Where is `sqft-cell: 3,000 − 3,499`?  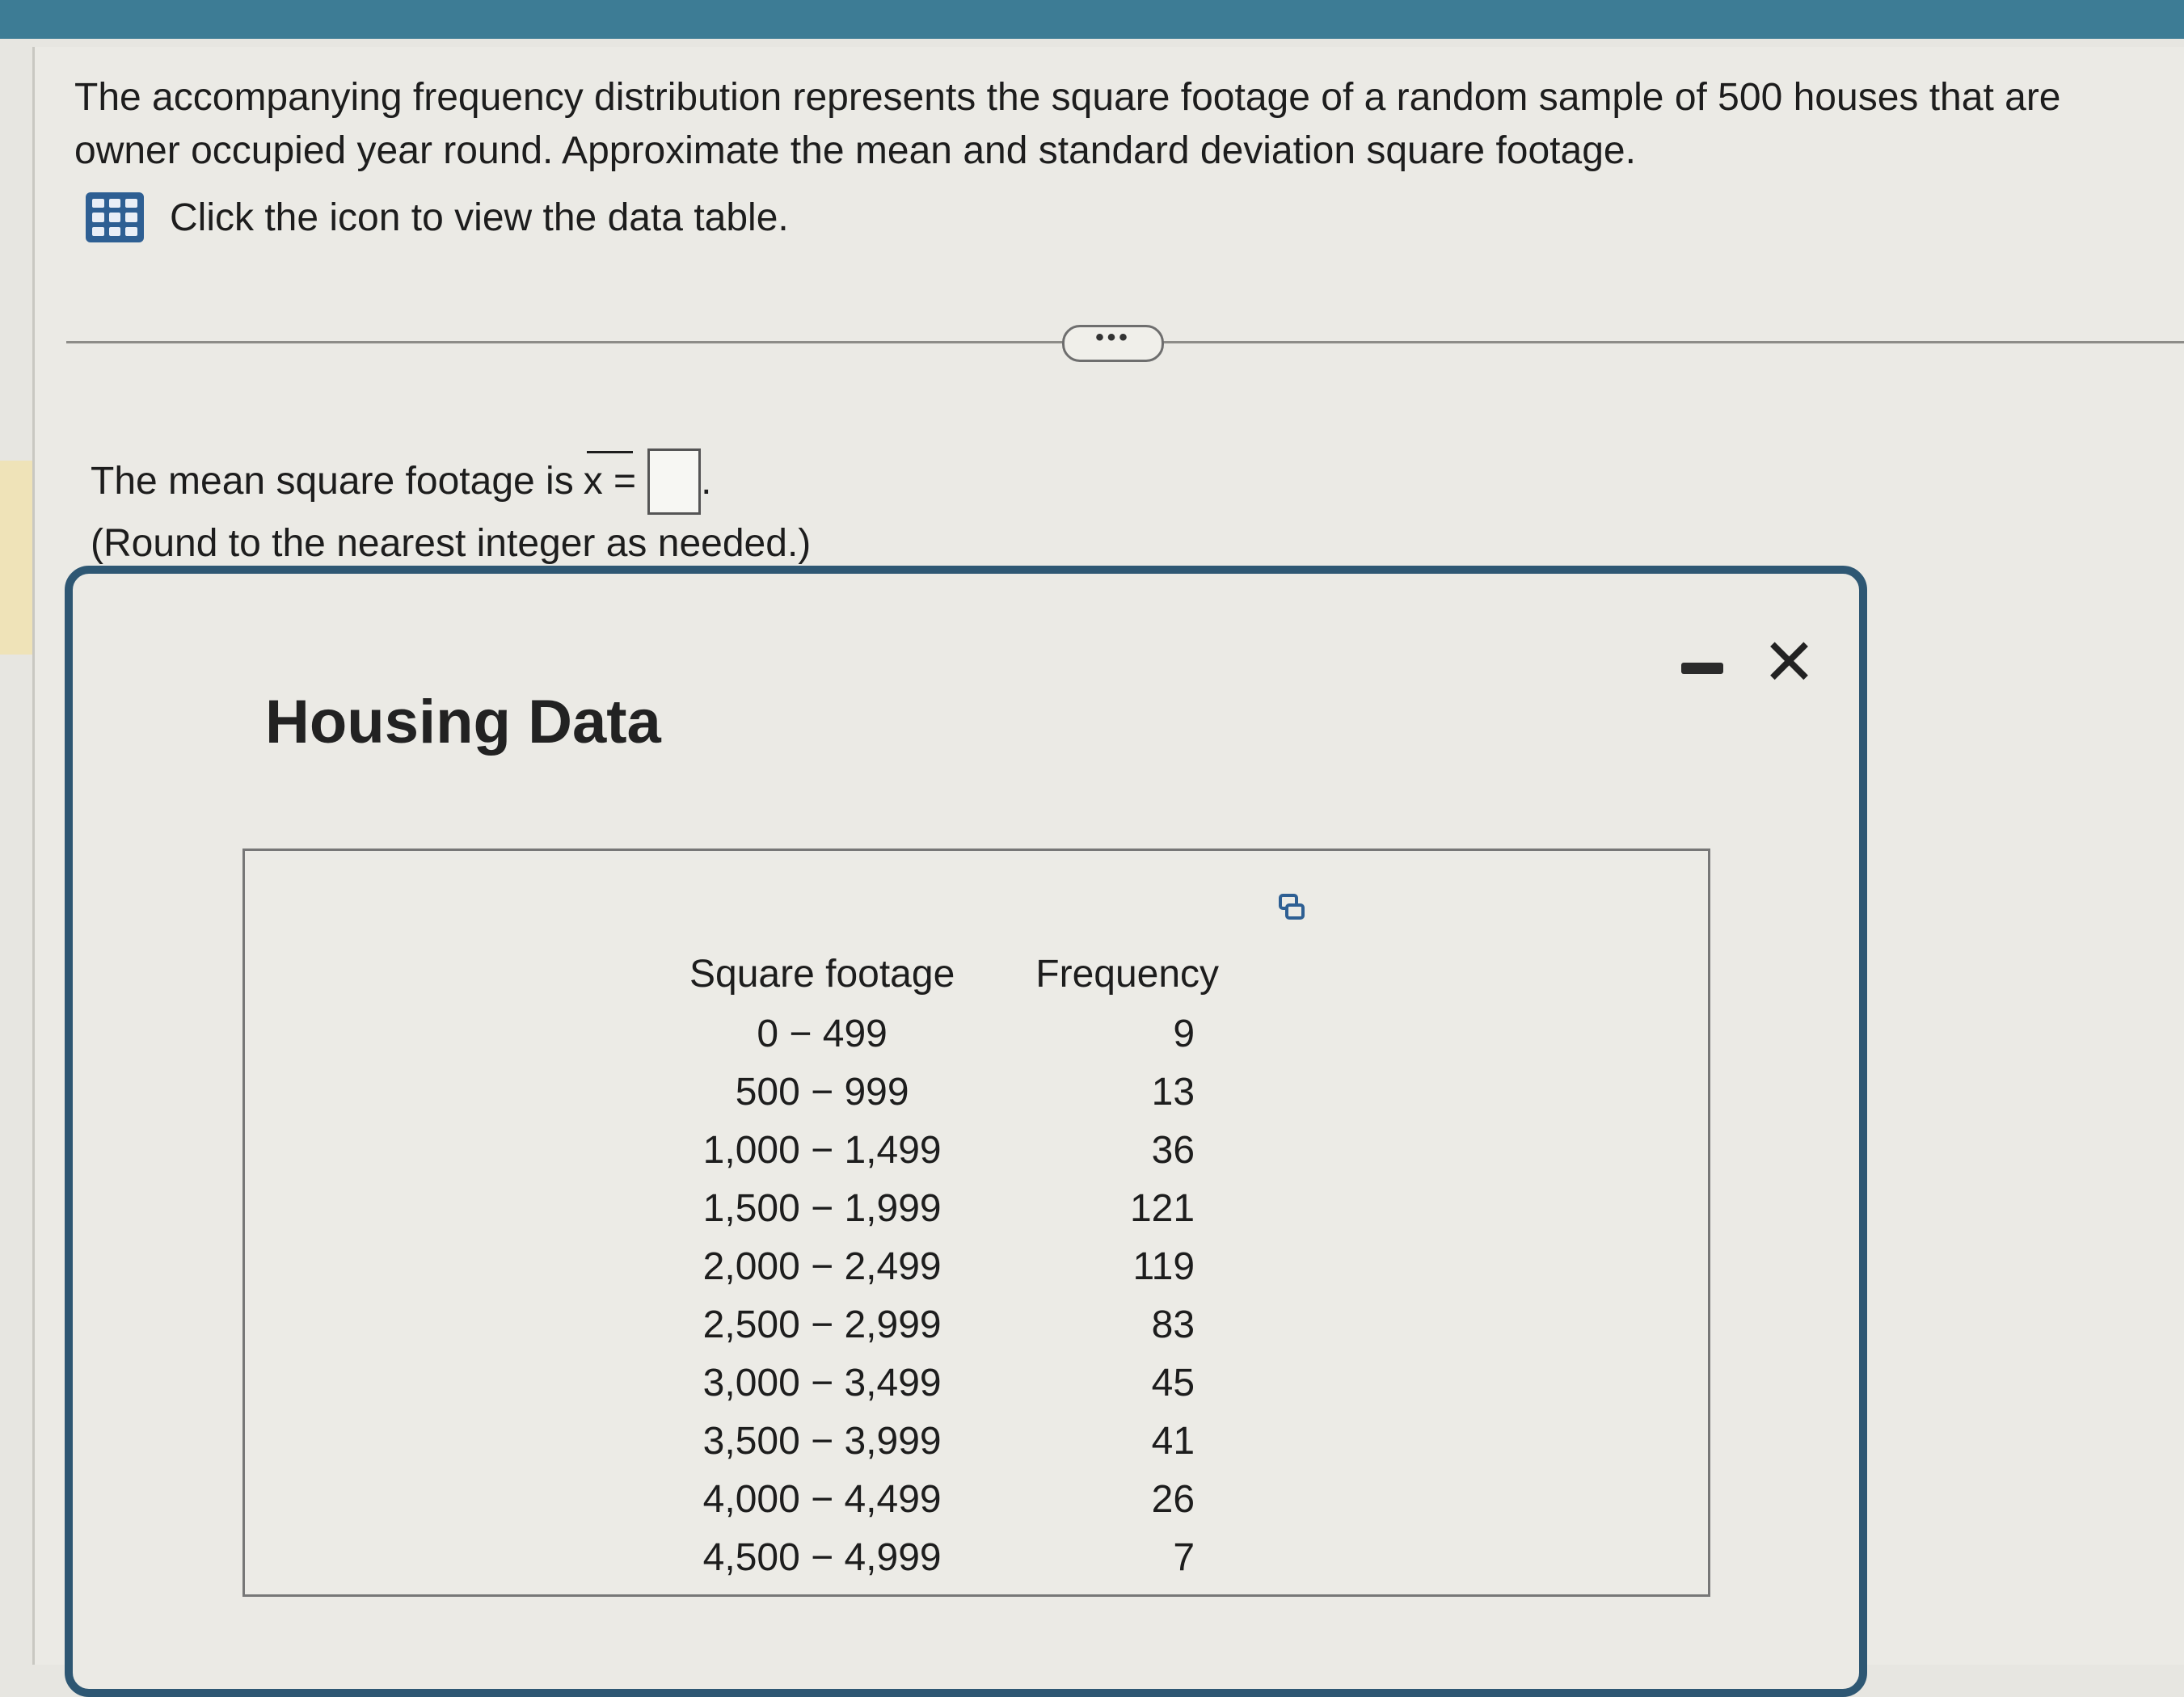
sqft-cell: 3,000 − 3,499 is located at coordinates (822, 1382).